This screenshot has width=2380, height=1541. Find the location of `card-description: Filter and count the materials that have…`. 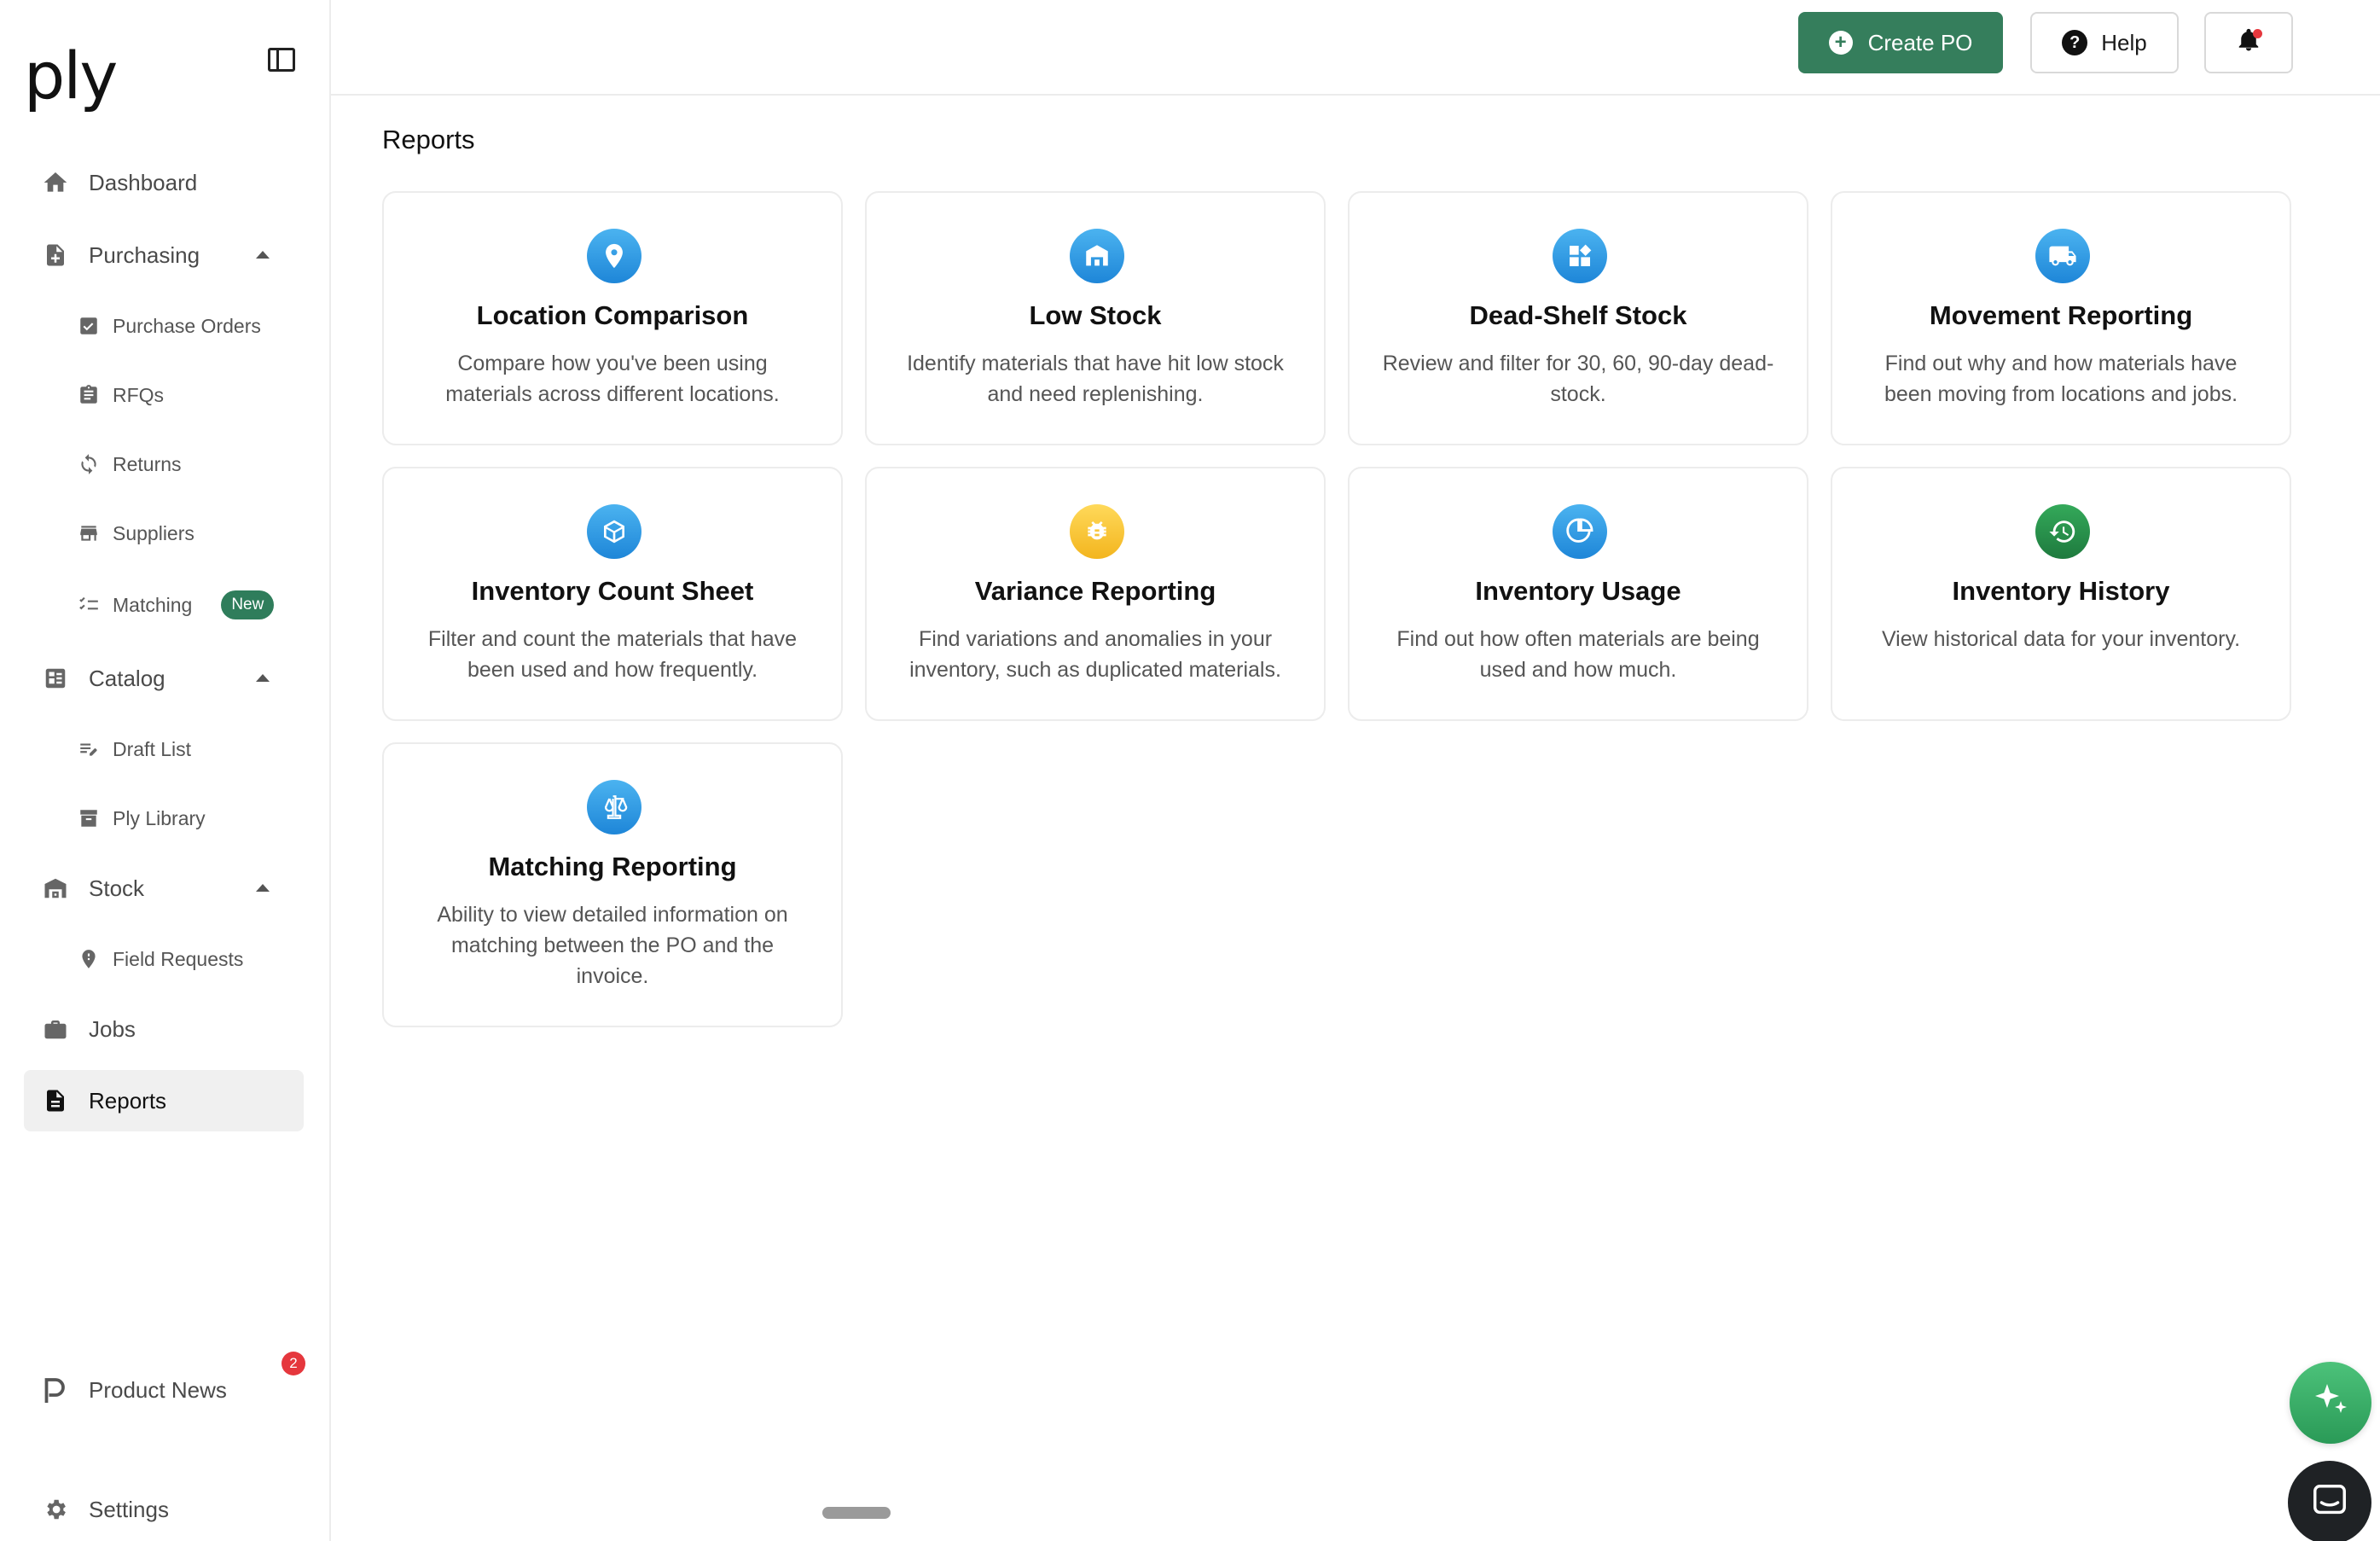

card-description: Filter and count the materials that have… is located at coordinates (612, 654).